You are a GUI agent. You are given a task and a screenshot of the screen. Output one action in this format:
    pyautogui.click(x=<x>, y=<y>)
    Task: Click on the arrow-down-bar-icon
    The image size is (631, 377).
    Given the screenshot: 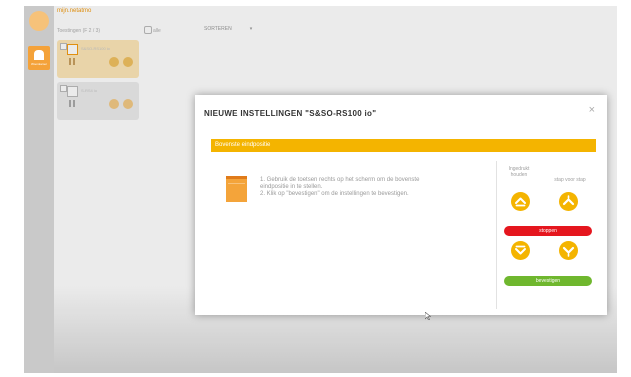 What is the action you would take?
    pyautogui.click(x=520, y=250)
    